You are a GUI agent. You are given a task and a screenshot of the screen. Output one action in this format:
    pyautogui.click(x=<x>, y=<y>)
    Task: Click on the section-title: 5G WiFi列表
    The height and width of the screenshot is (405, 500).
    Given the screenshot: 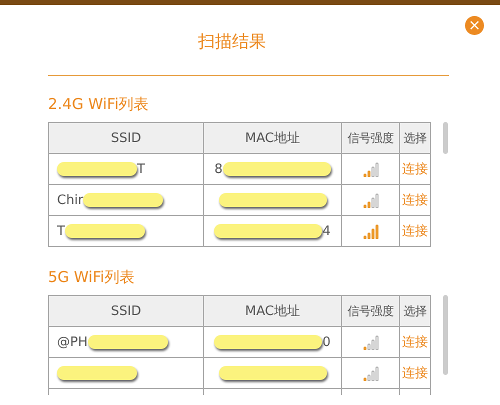 What is the action you would take?
    pyautogui.click(x=91, y=277)
    